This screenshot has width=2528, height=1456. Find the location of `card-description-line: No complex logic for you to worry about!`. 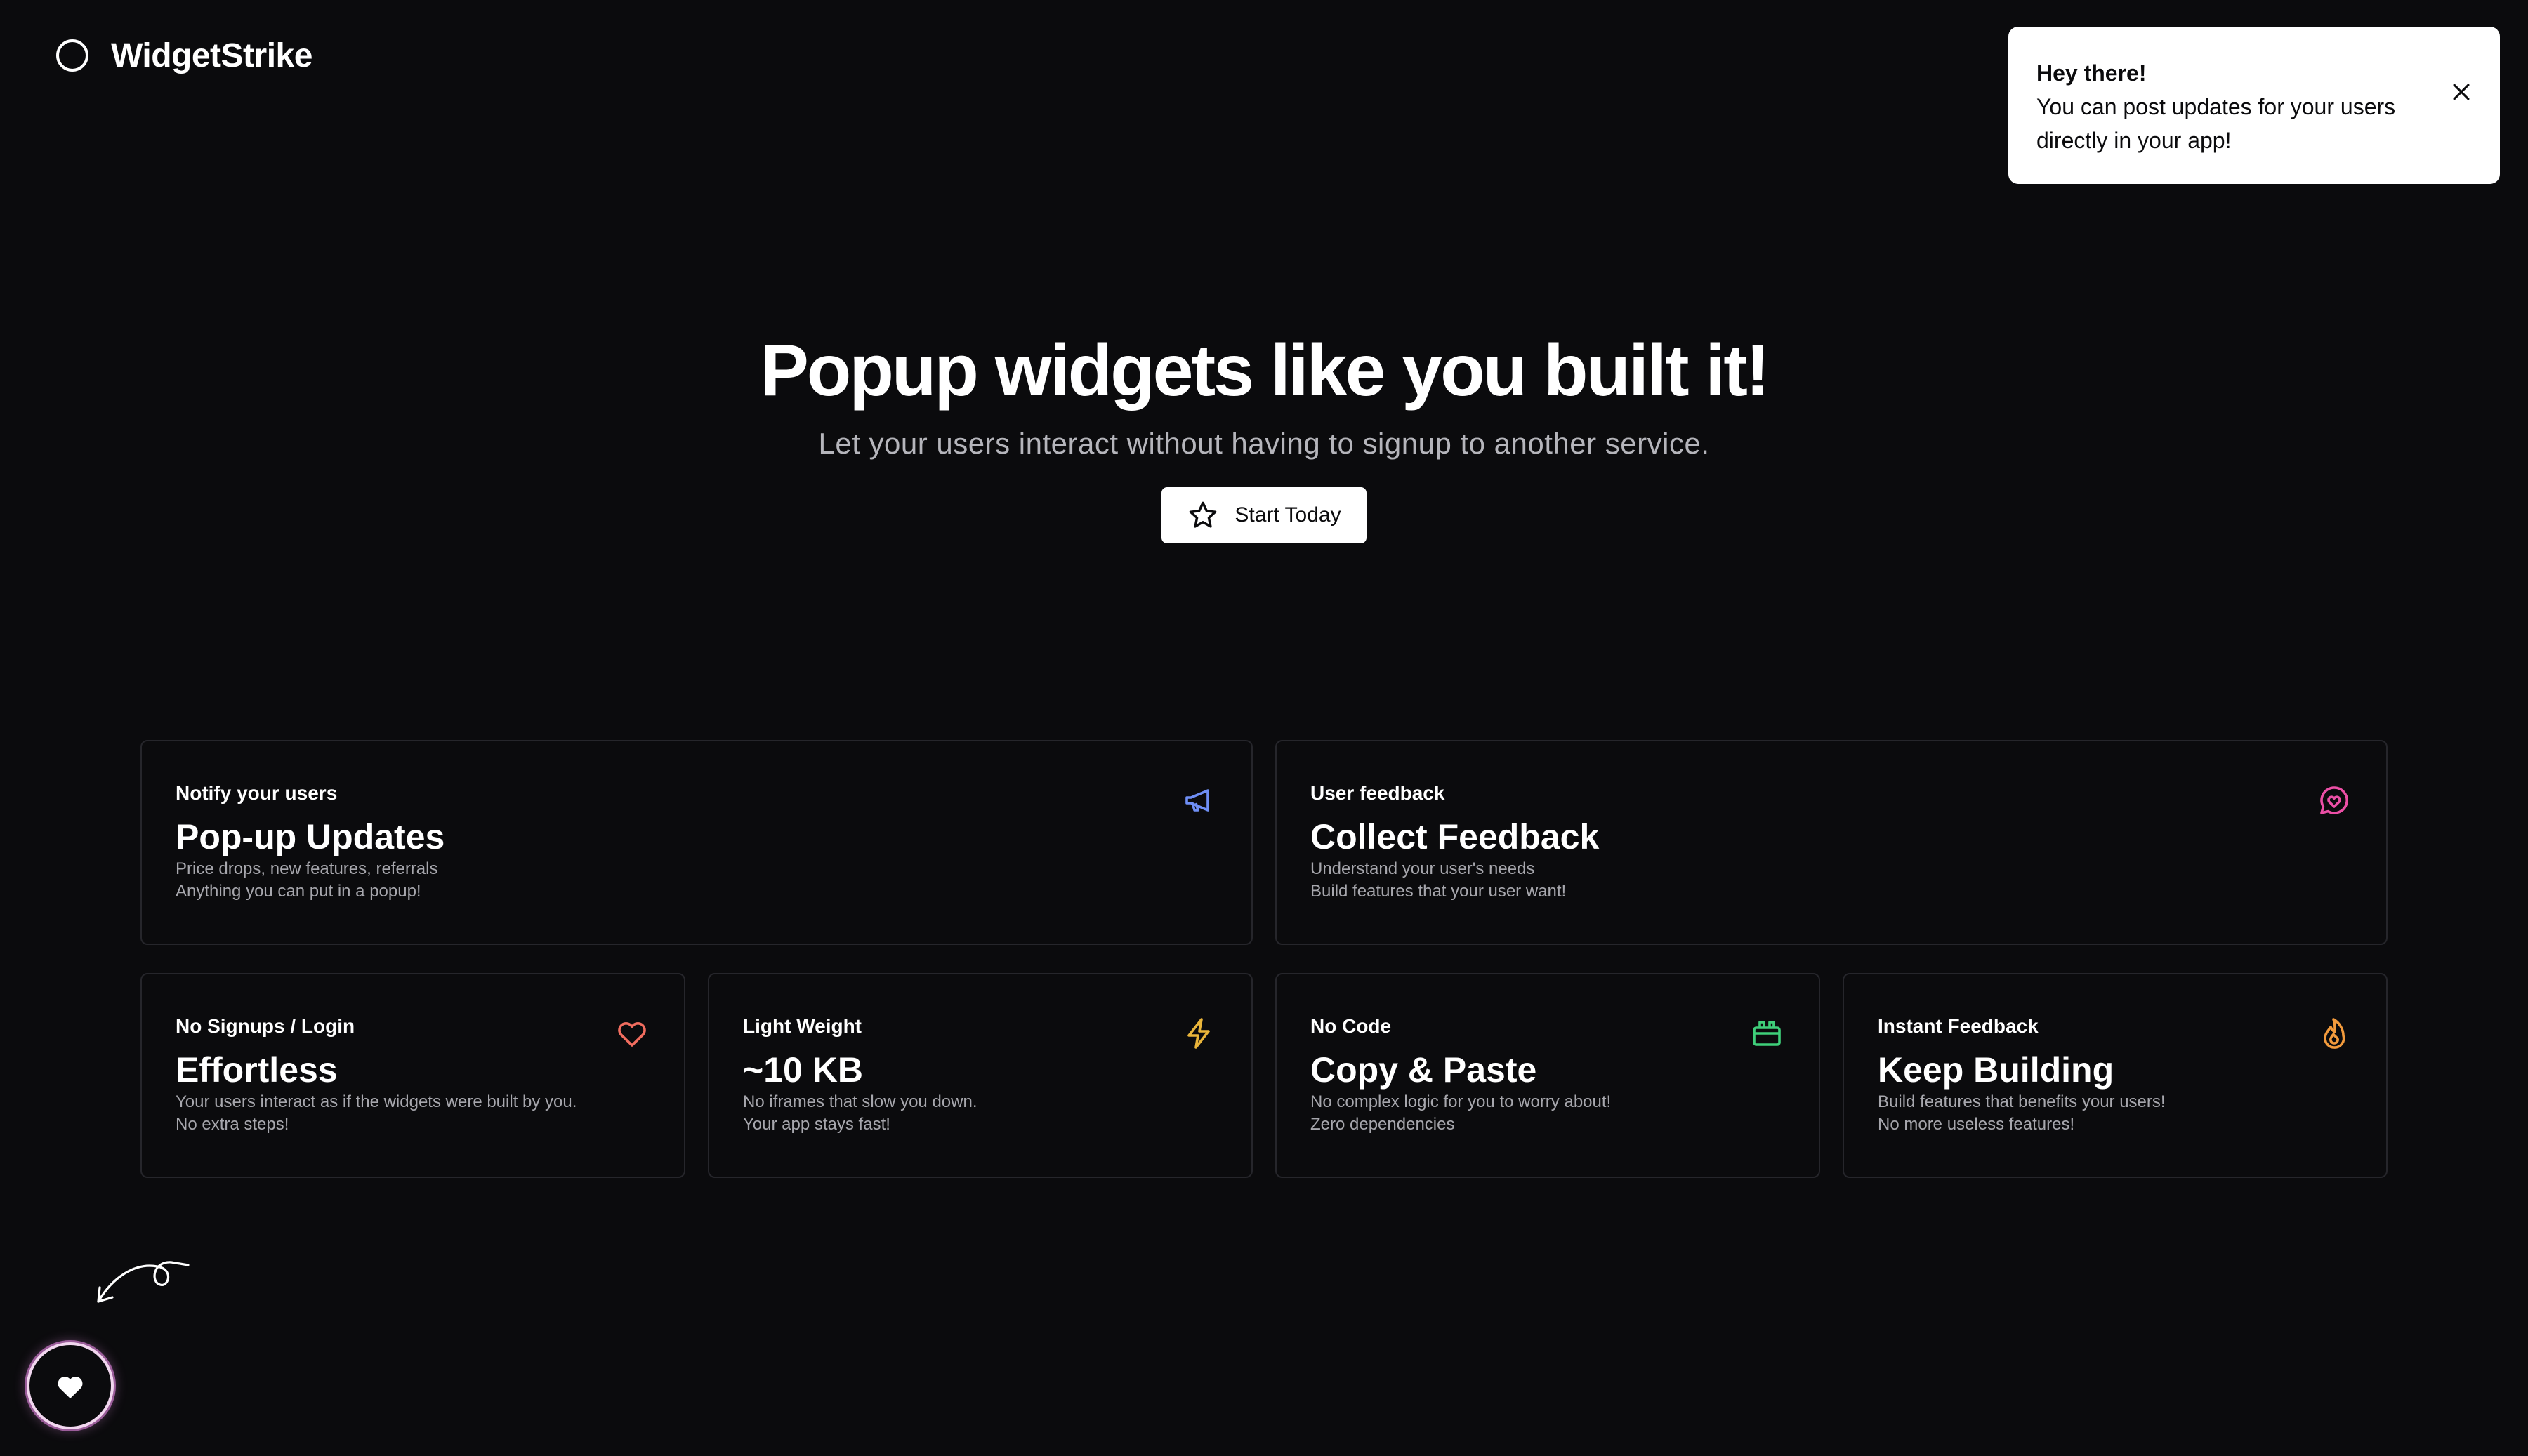

card-description-line: No complex logic for you to worry about! is located at coordinates (1461, 1101).